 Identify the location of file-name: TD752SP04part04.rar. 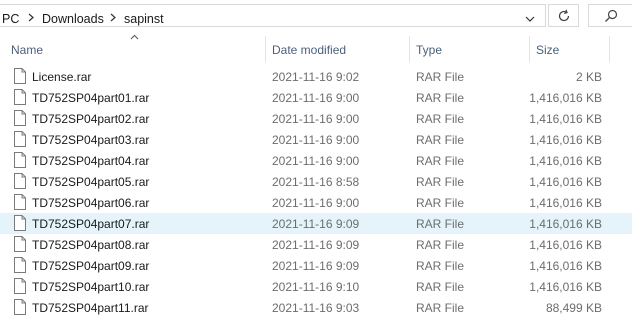
(91, 161).